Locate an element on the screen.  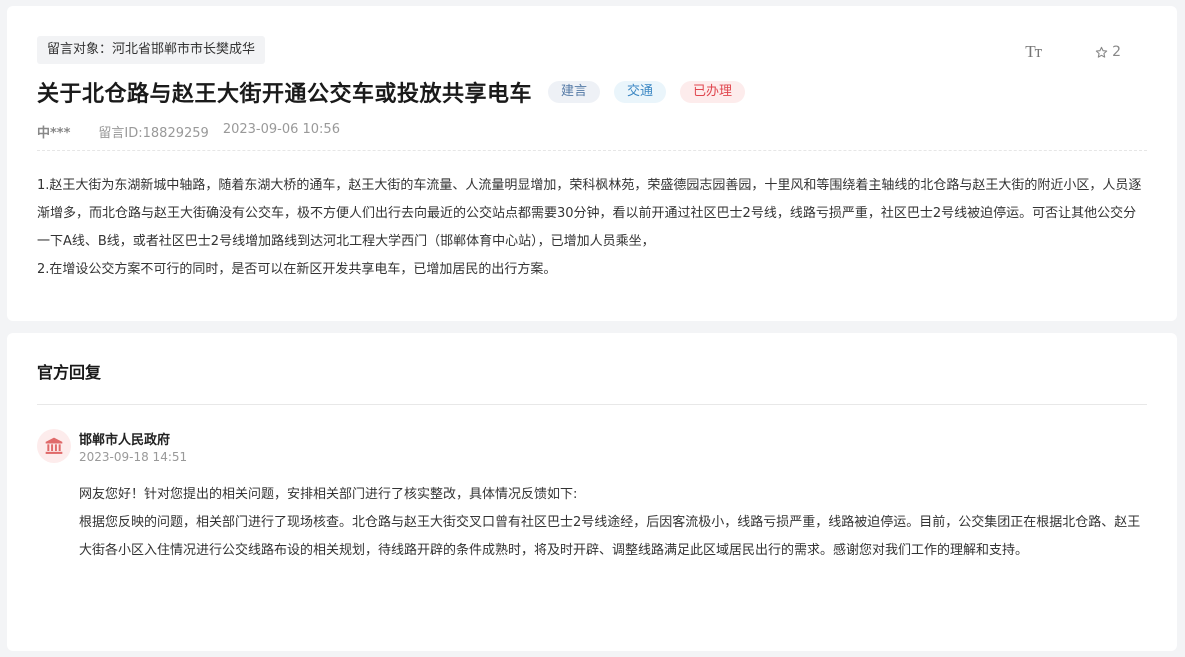
page-title: 关于北仓路与赵王大街开通公交车或投放共享电车 is located at coordinates (285, 94).